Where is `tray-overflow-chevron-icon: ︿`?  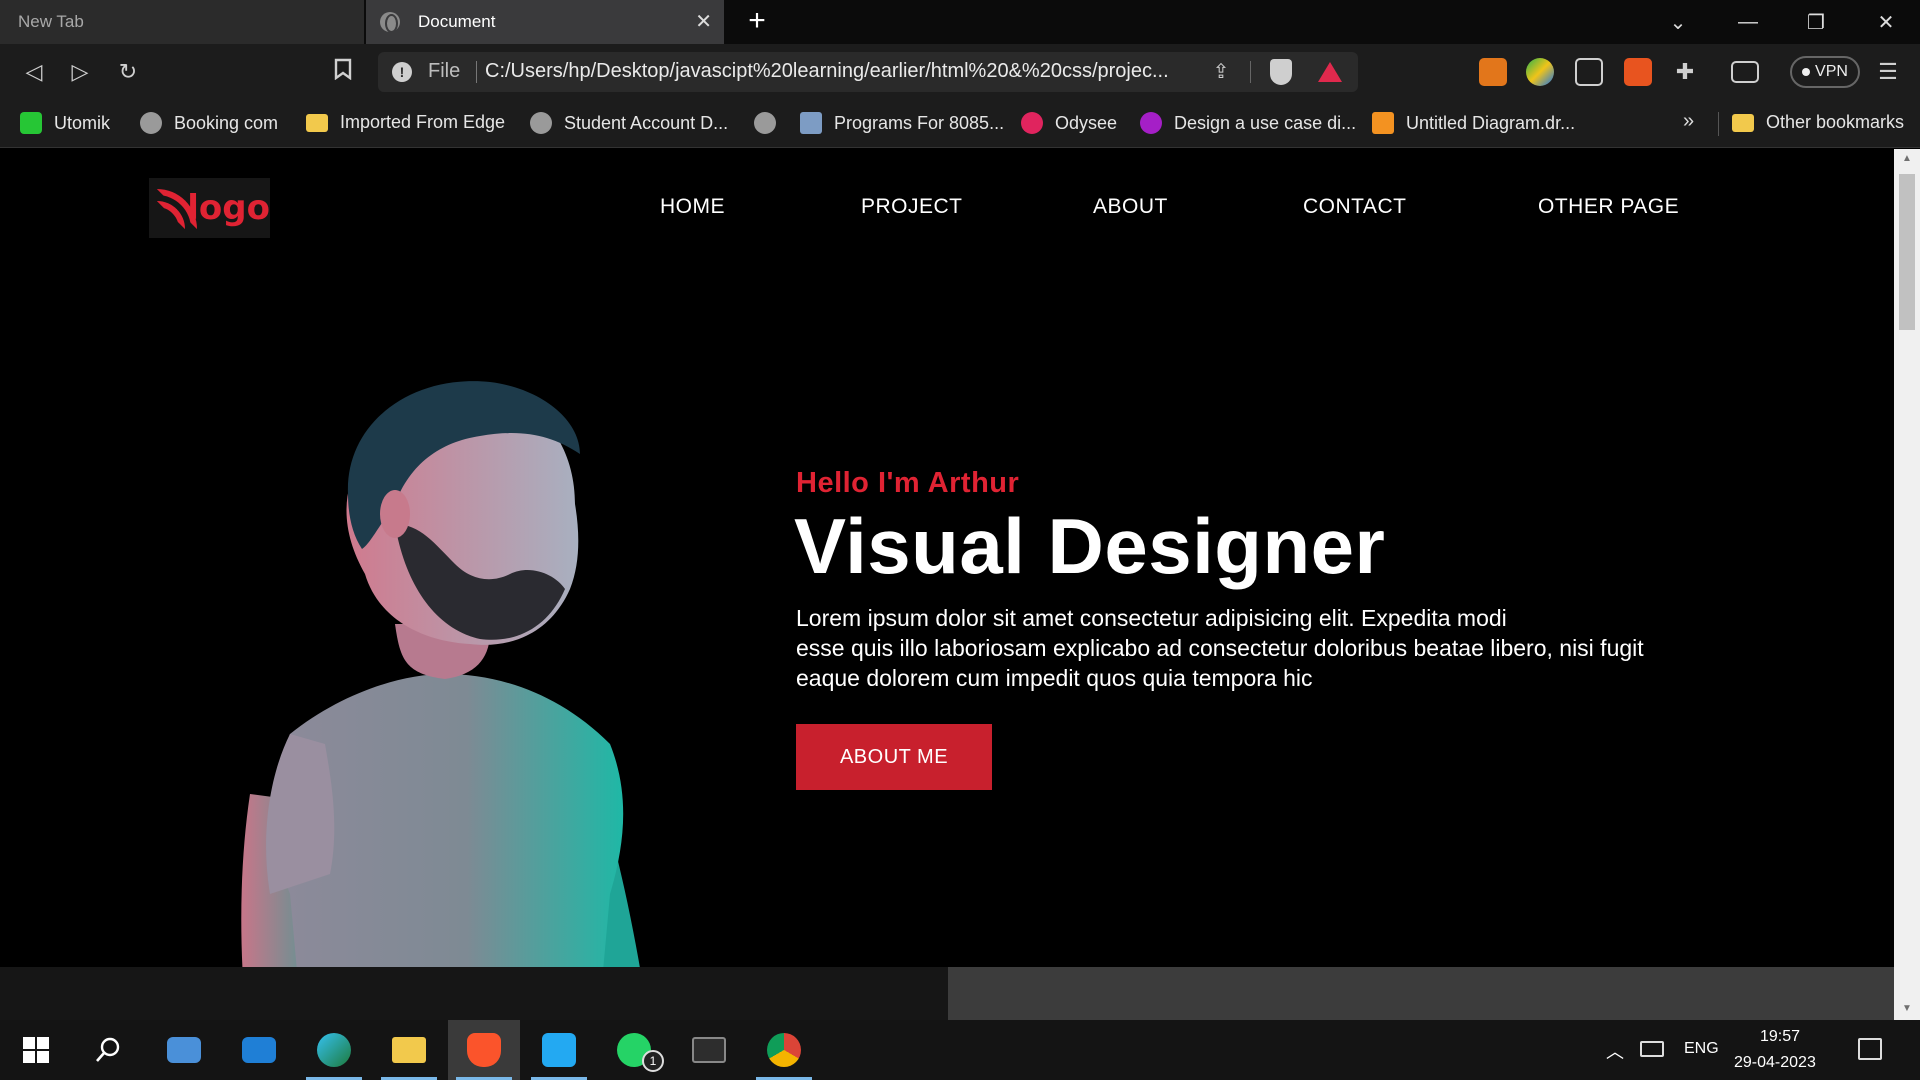
tray-overflow-chevron-icon: ︿ is located at coordinates (1615, 1051).